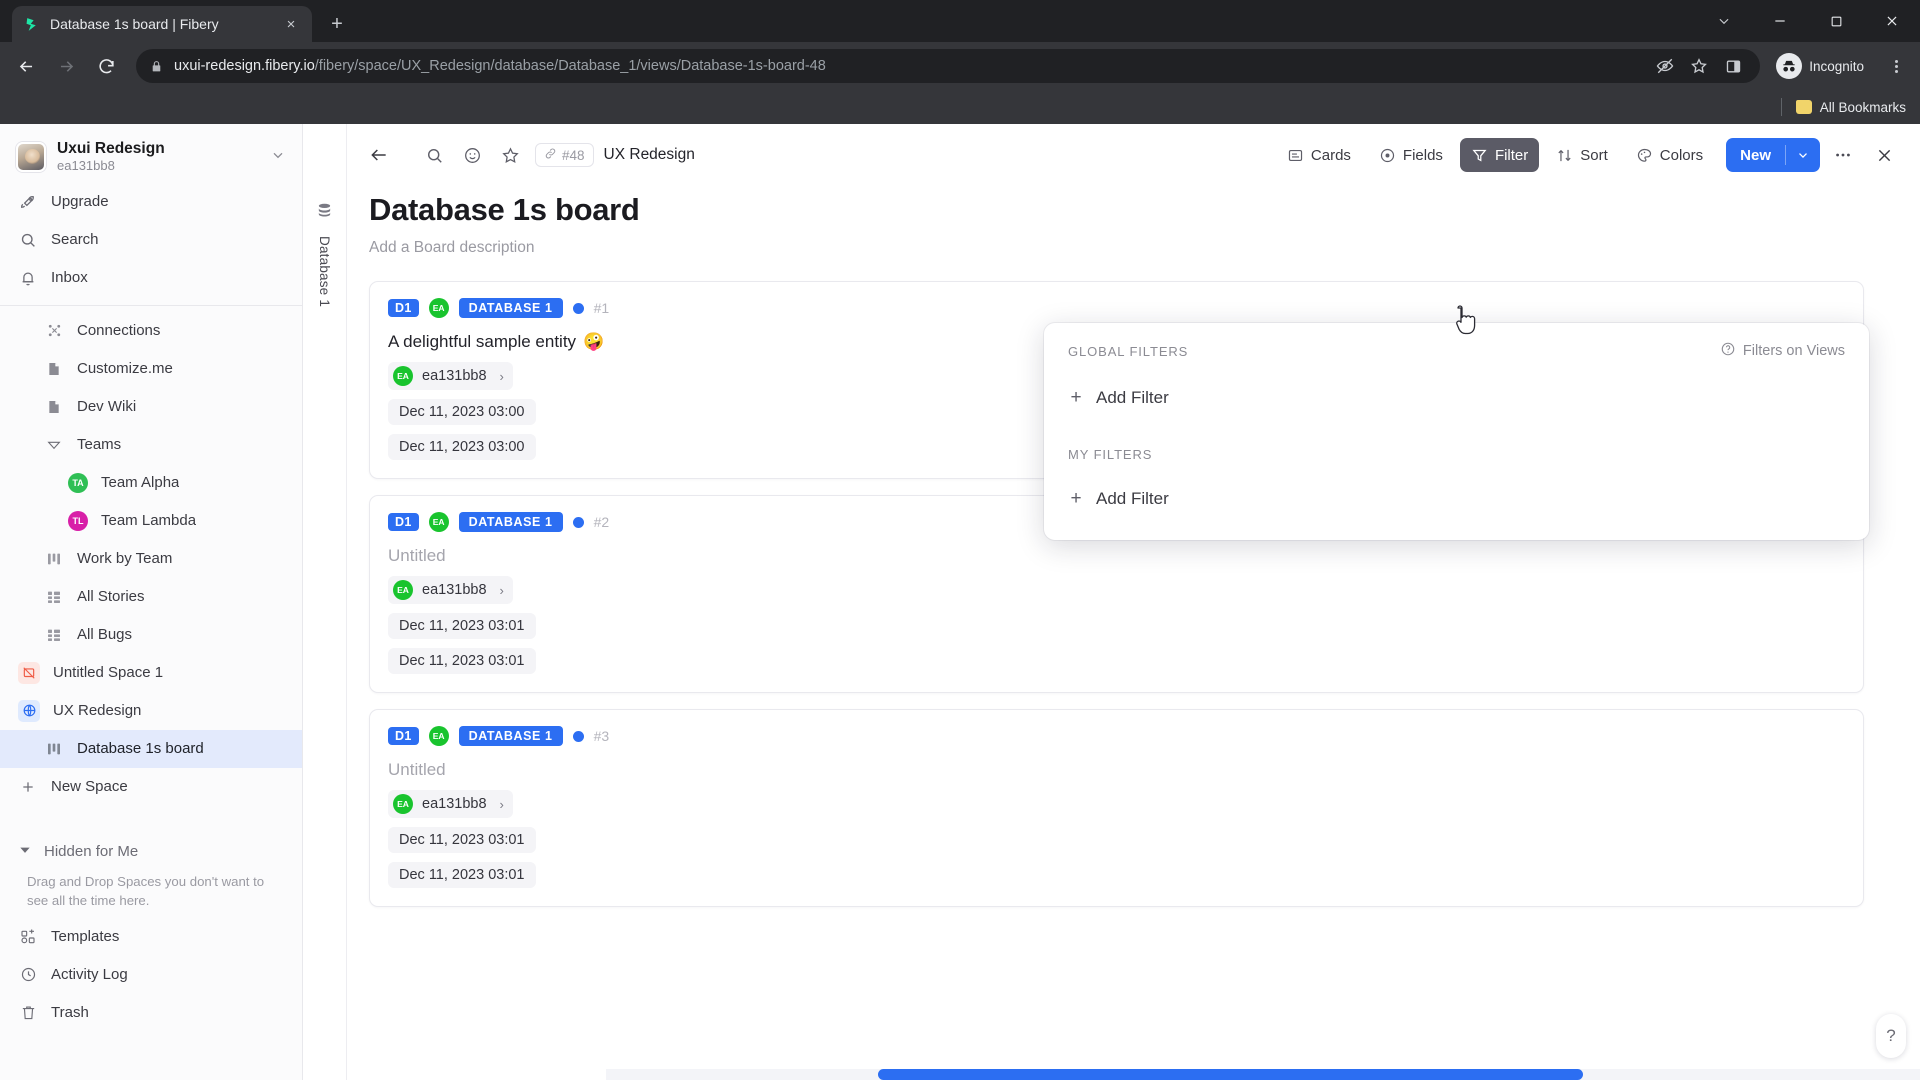 This screenshot has height=1080, width=1920. Describe the element at coordinates (134, 24) in the screenshot. I see `tab-title: Database 1s board | Fibery` at that location.